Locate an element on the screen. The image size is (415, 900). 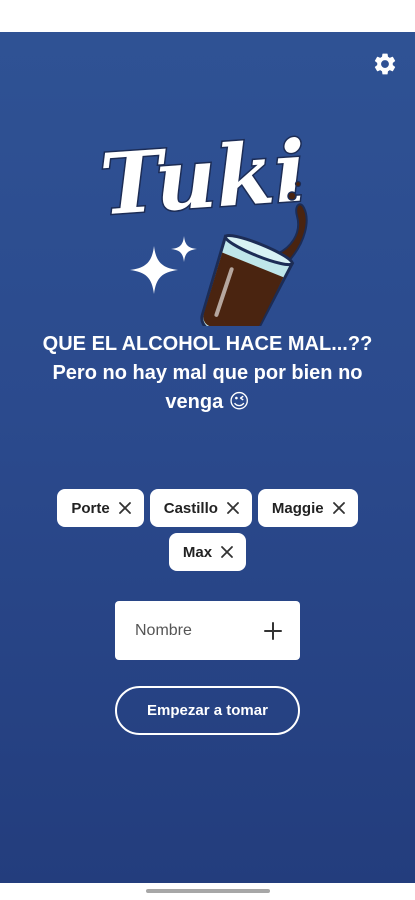
players-list: Porte Castillo Maggie Max is located at coordinates (207, 530).